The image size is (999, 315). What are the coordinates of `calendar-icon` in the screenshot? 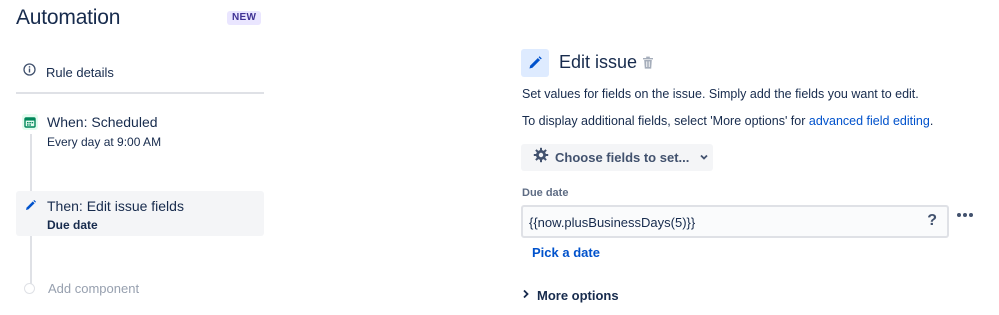 It's located at (30, 122).